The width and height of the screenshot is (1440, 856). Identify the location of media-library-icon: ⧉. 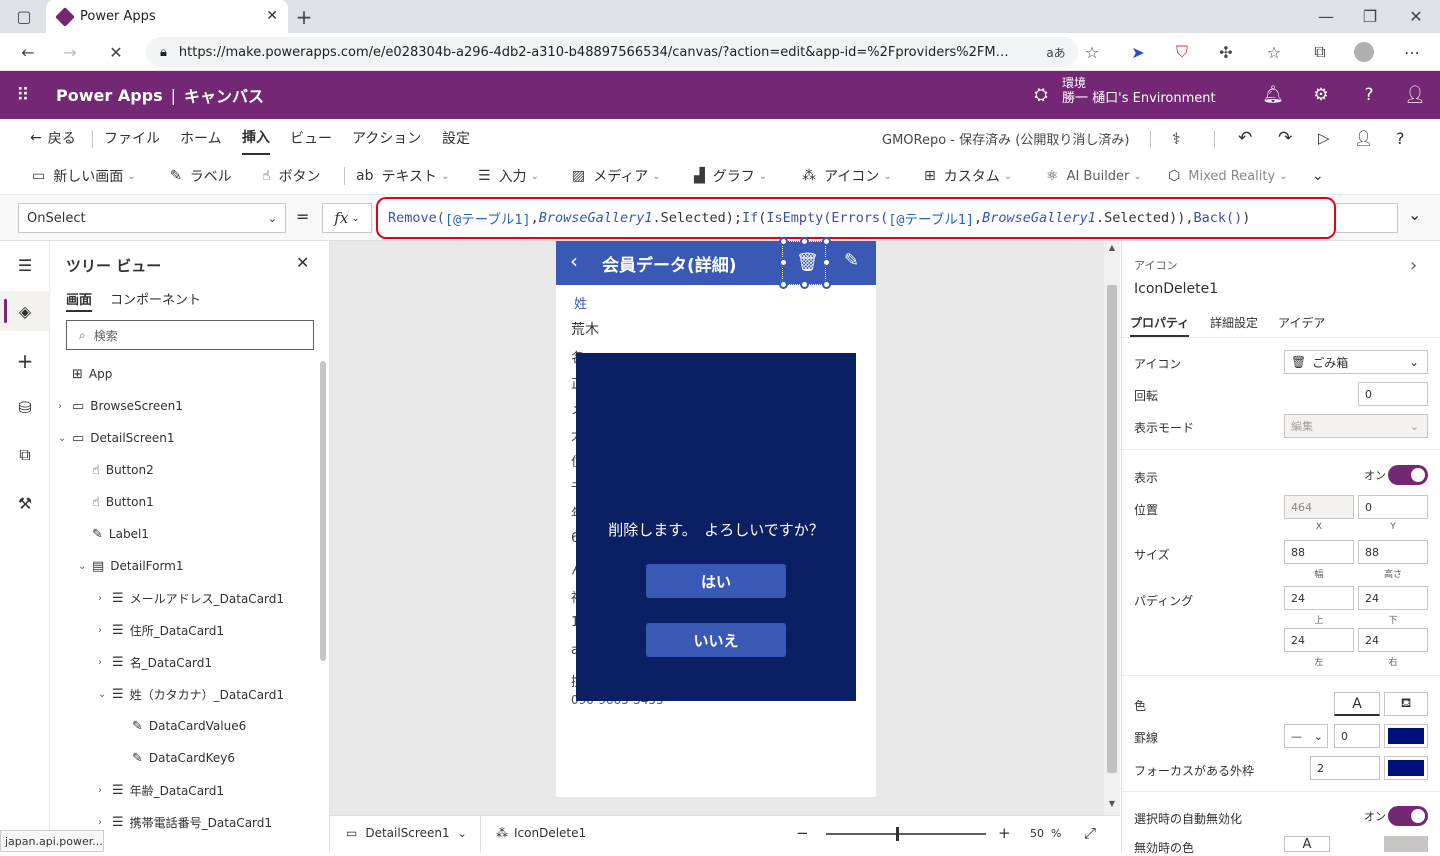
(25, 455).